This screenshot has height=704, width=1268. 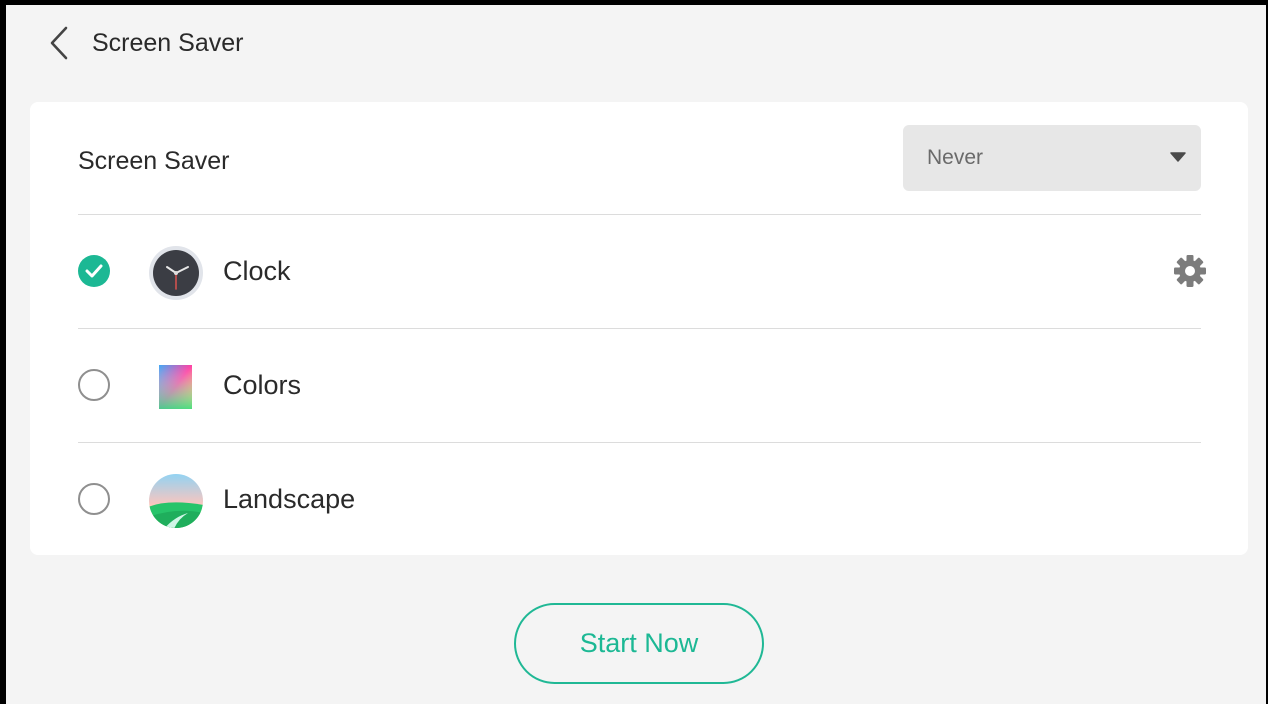 What do you see at coordinates (955, 157) in the screenshot?
I see `dropdown-selected-value: Never` at bounding box center [955, 157].